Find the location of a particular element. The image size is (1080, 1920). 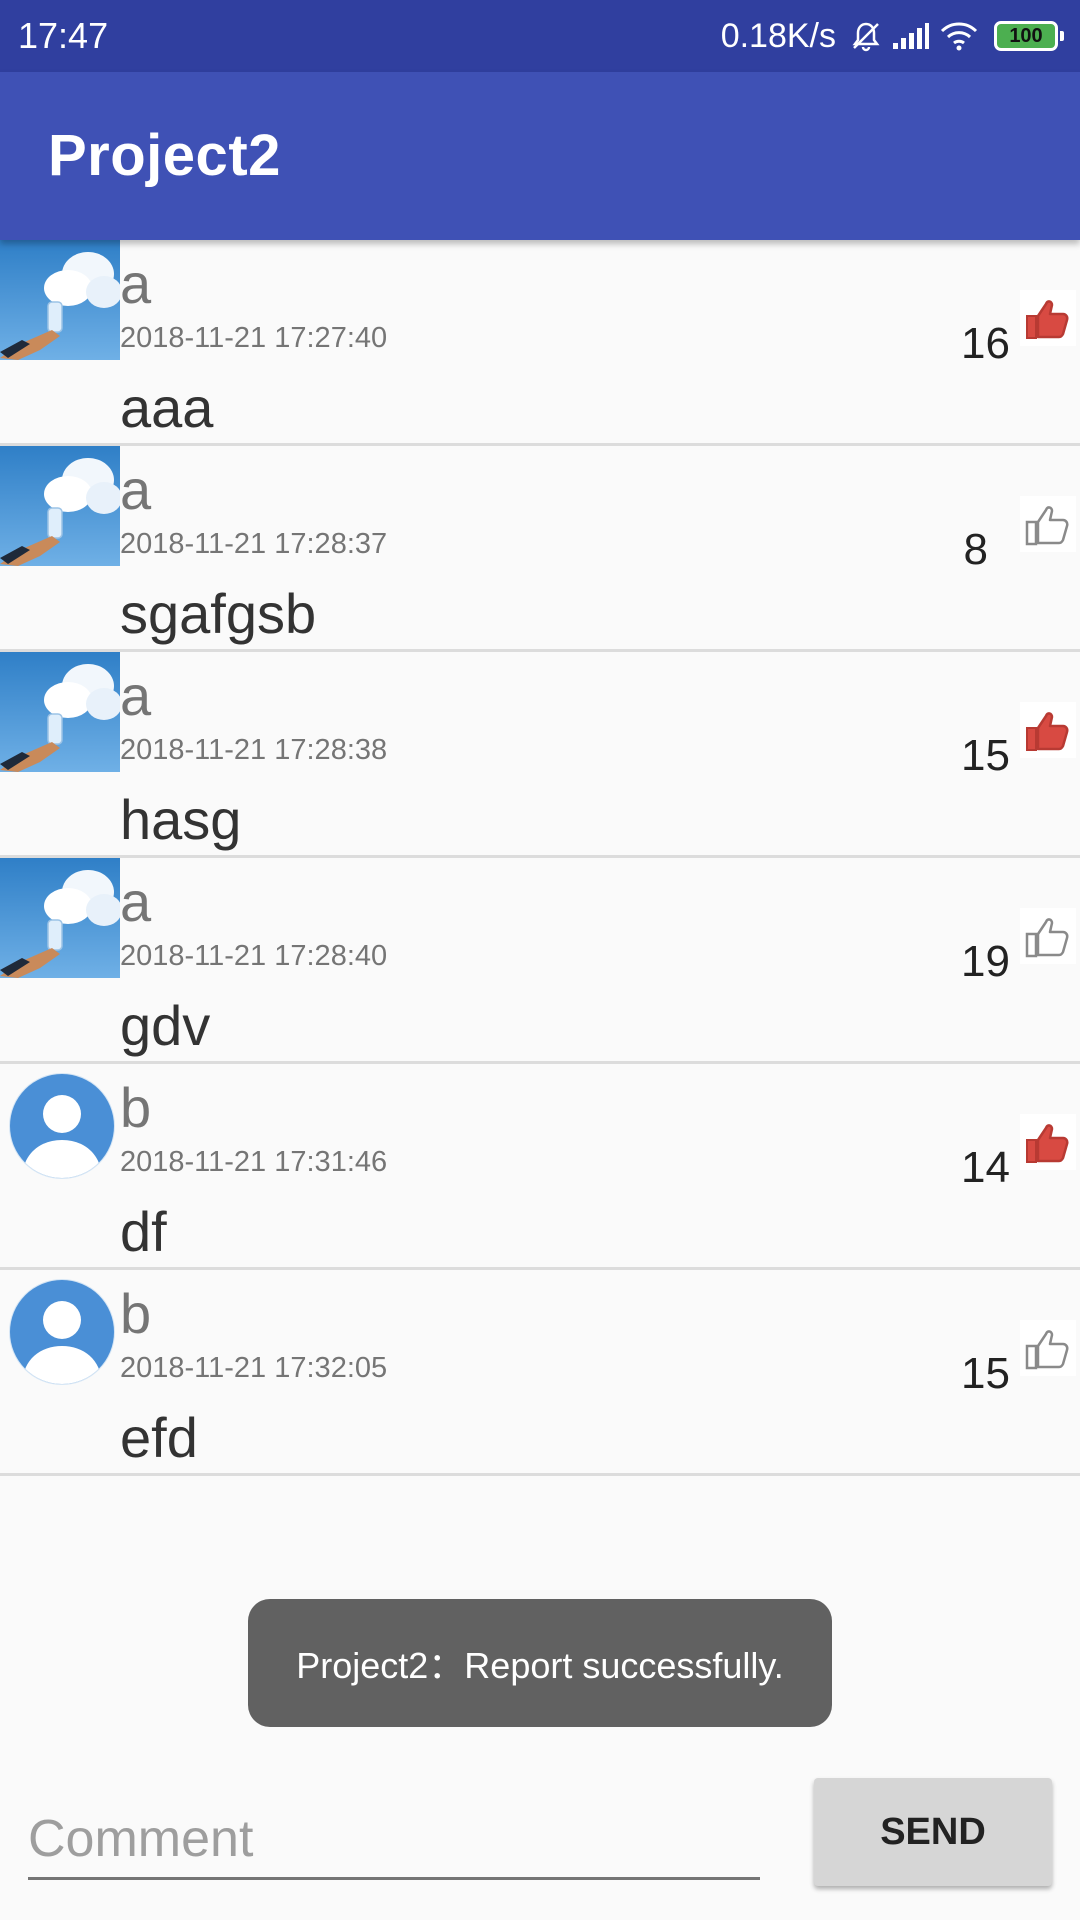

toast-message: Project2：Report successfully. is located at coordinates (540, 1663).